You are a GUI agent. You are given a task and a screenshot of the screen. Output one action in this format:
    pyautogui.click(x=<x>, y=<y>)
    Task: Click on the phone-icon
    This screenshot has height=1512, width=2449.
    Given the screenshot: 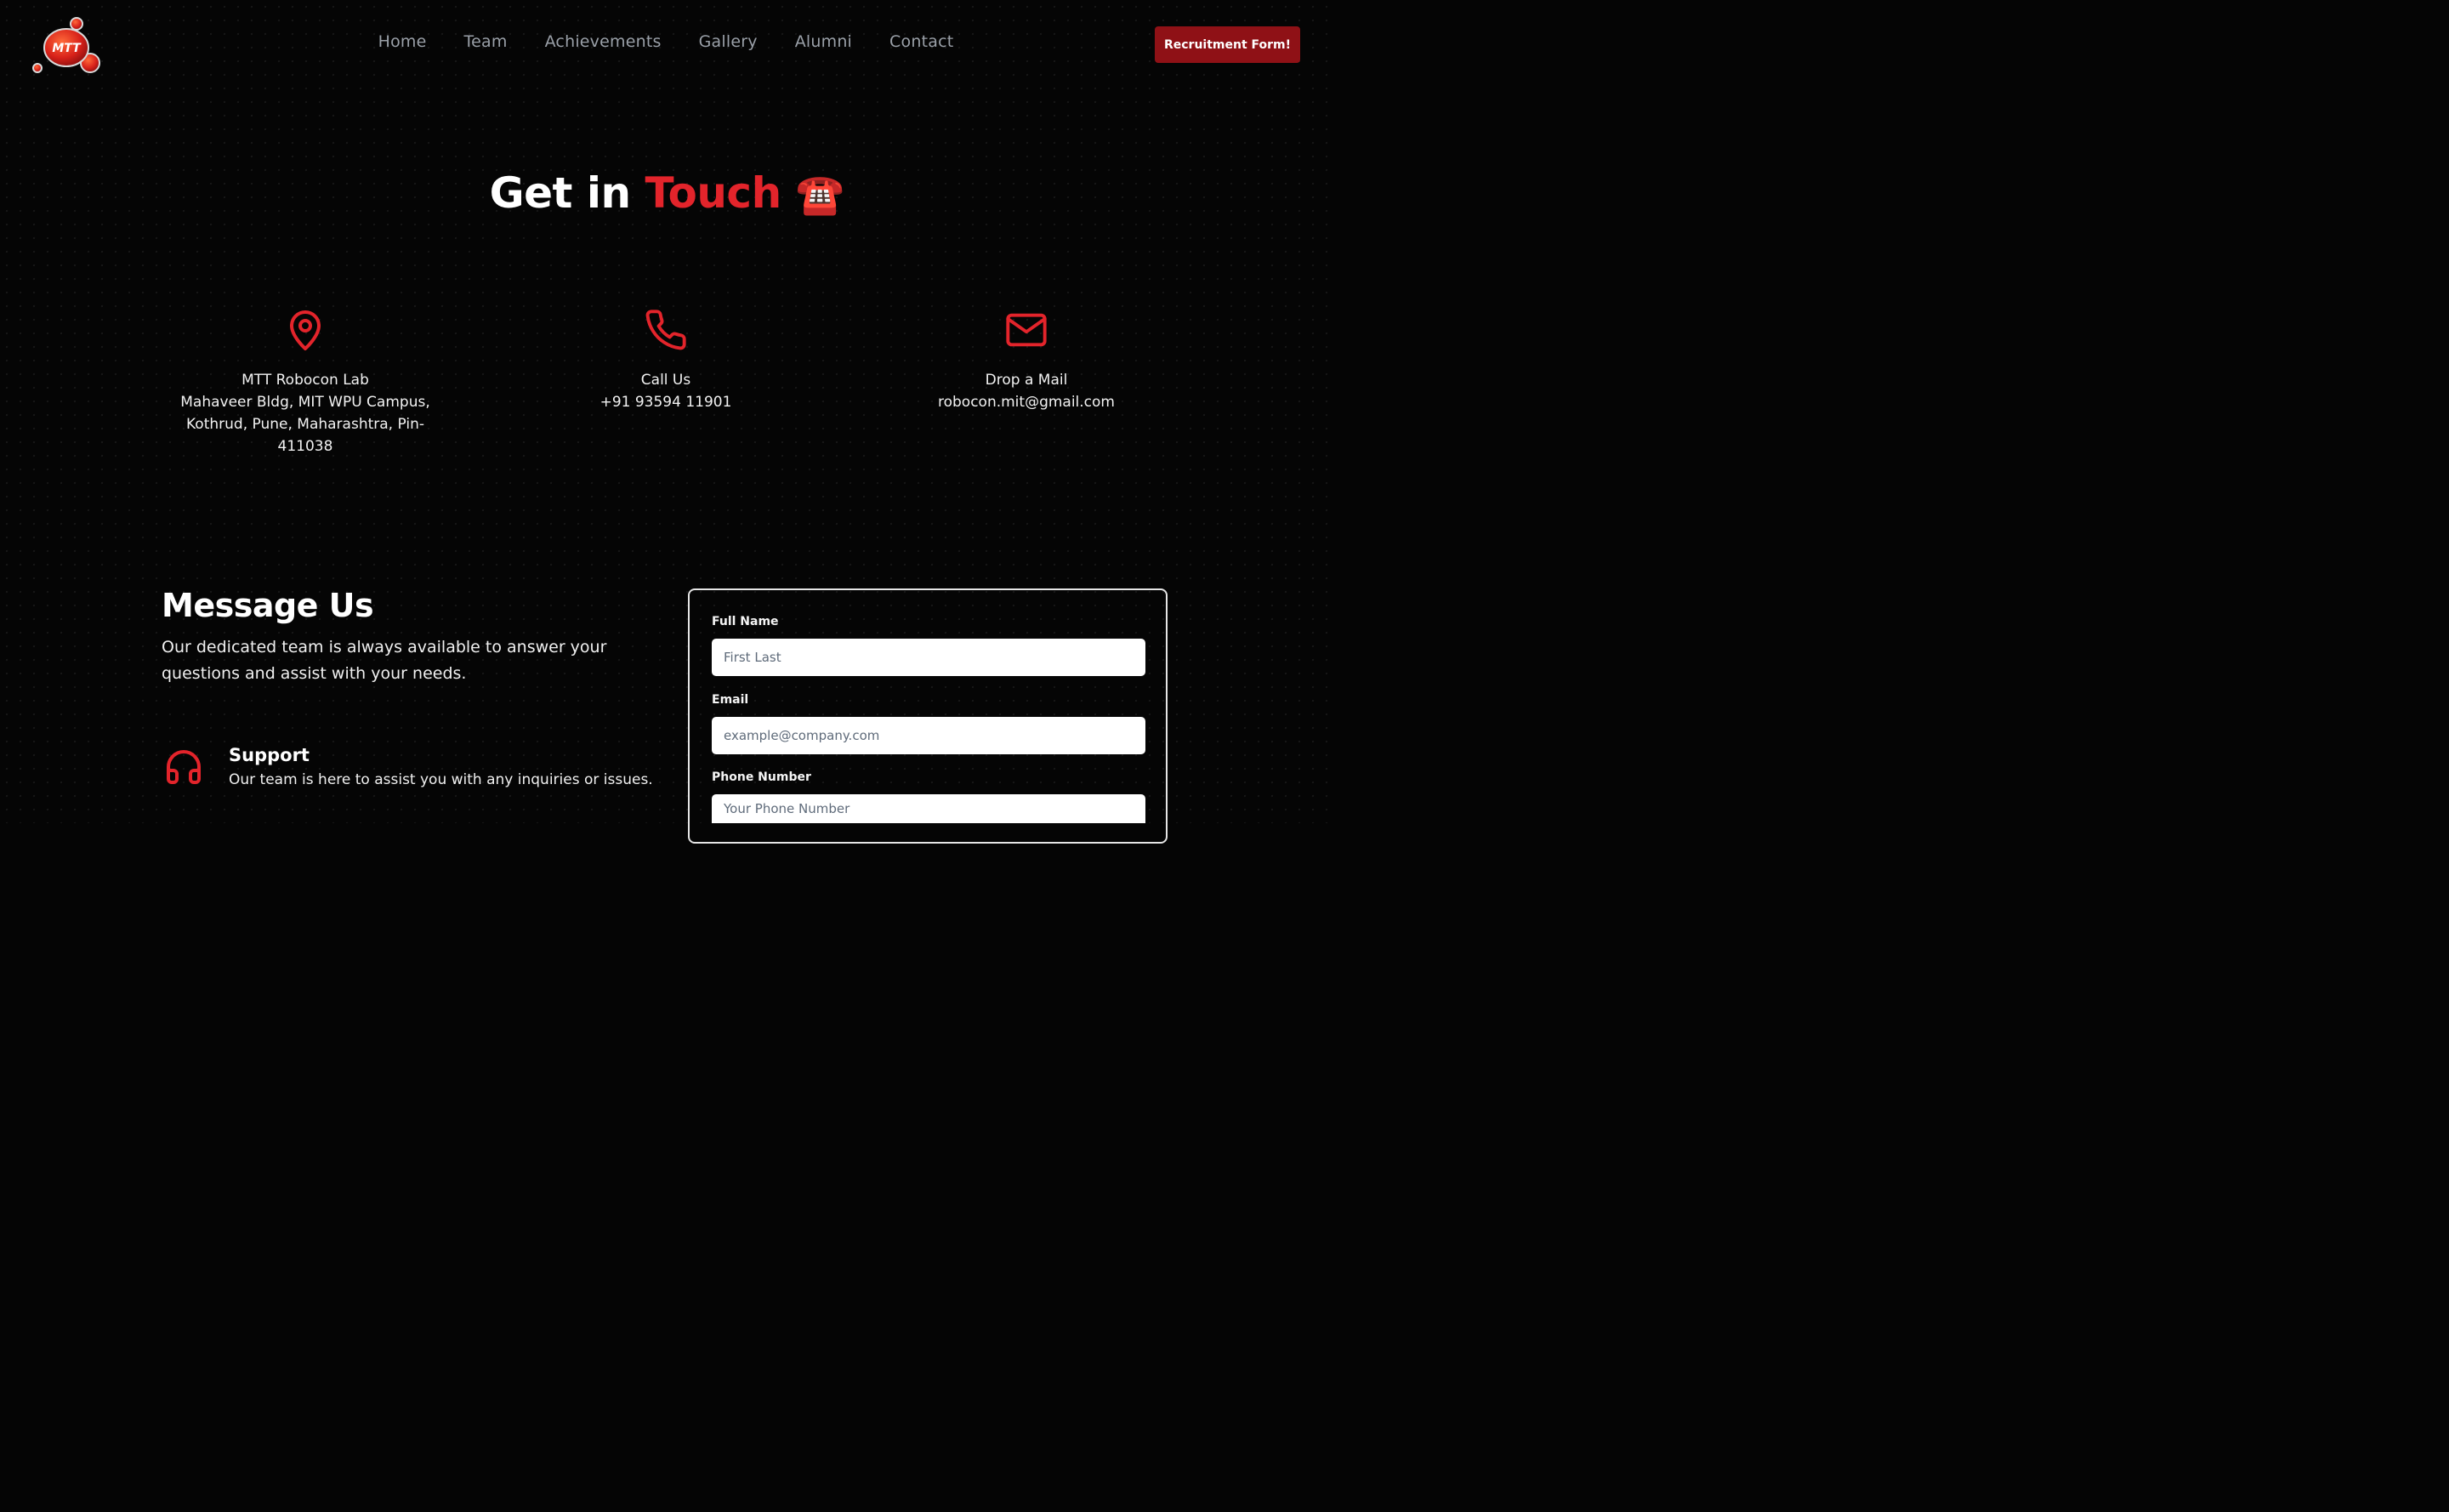 What is the action you would take?
    pyautogui.click(x=665, y=330)
    